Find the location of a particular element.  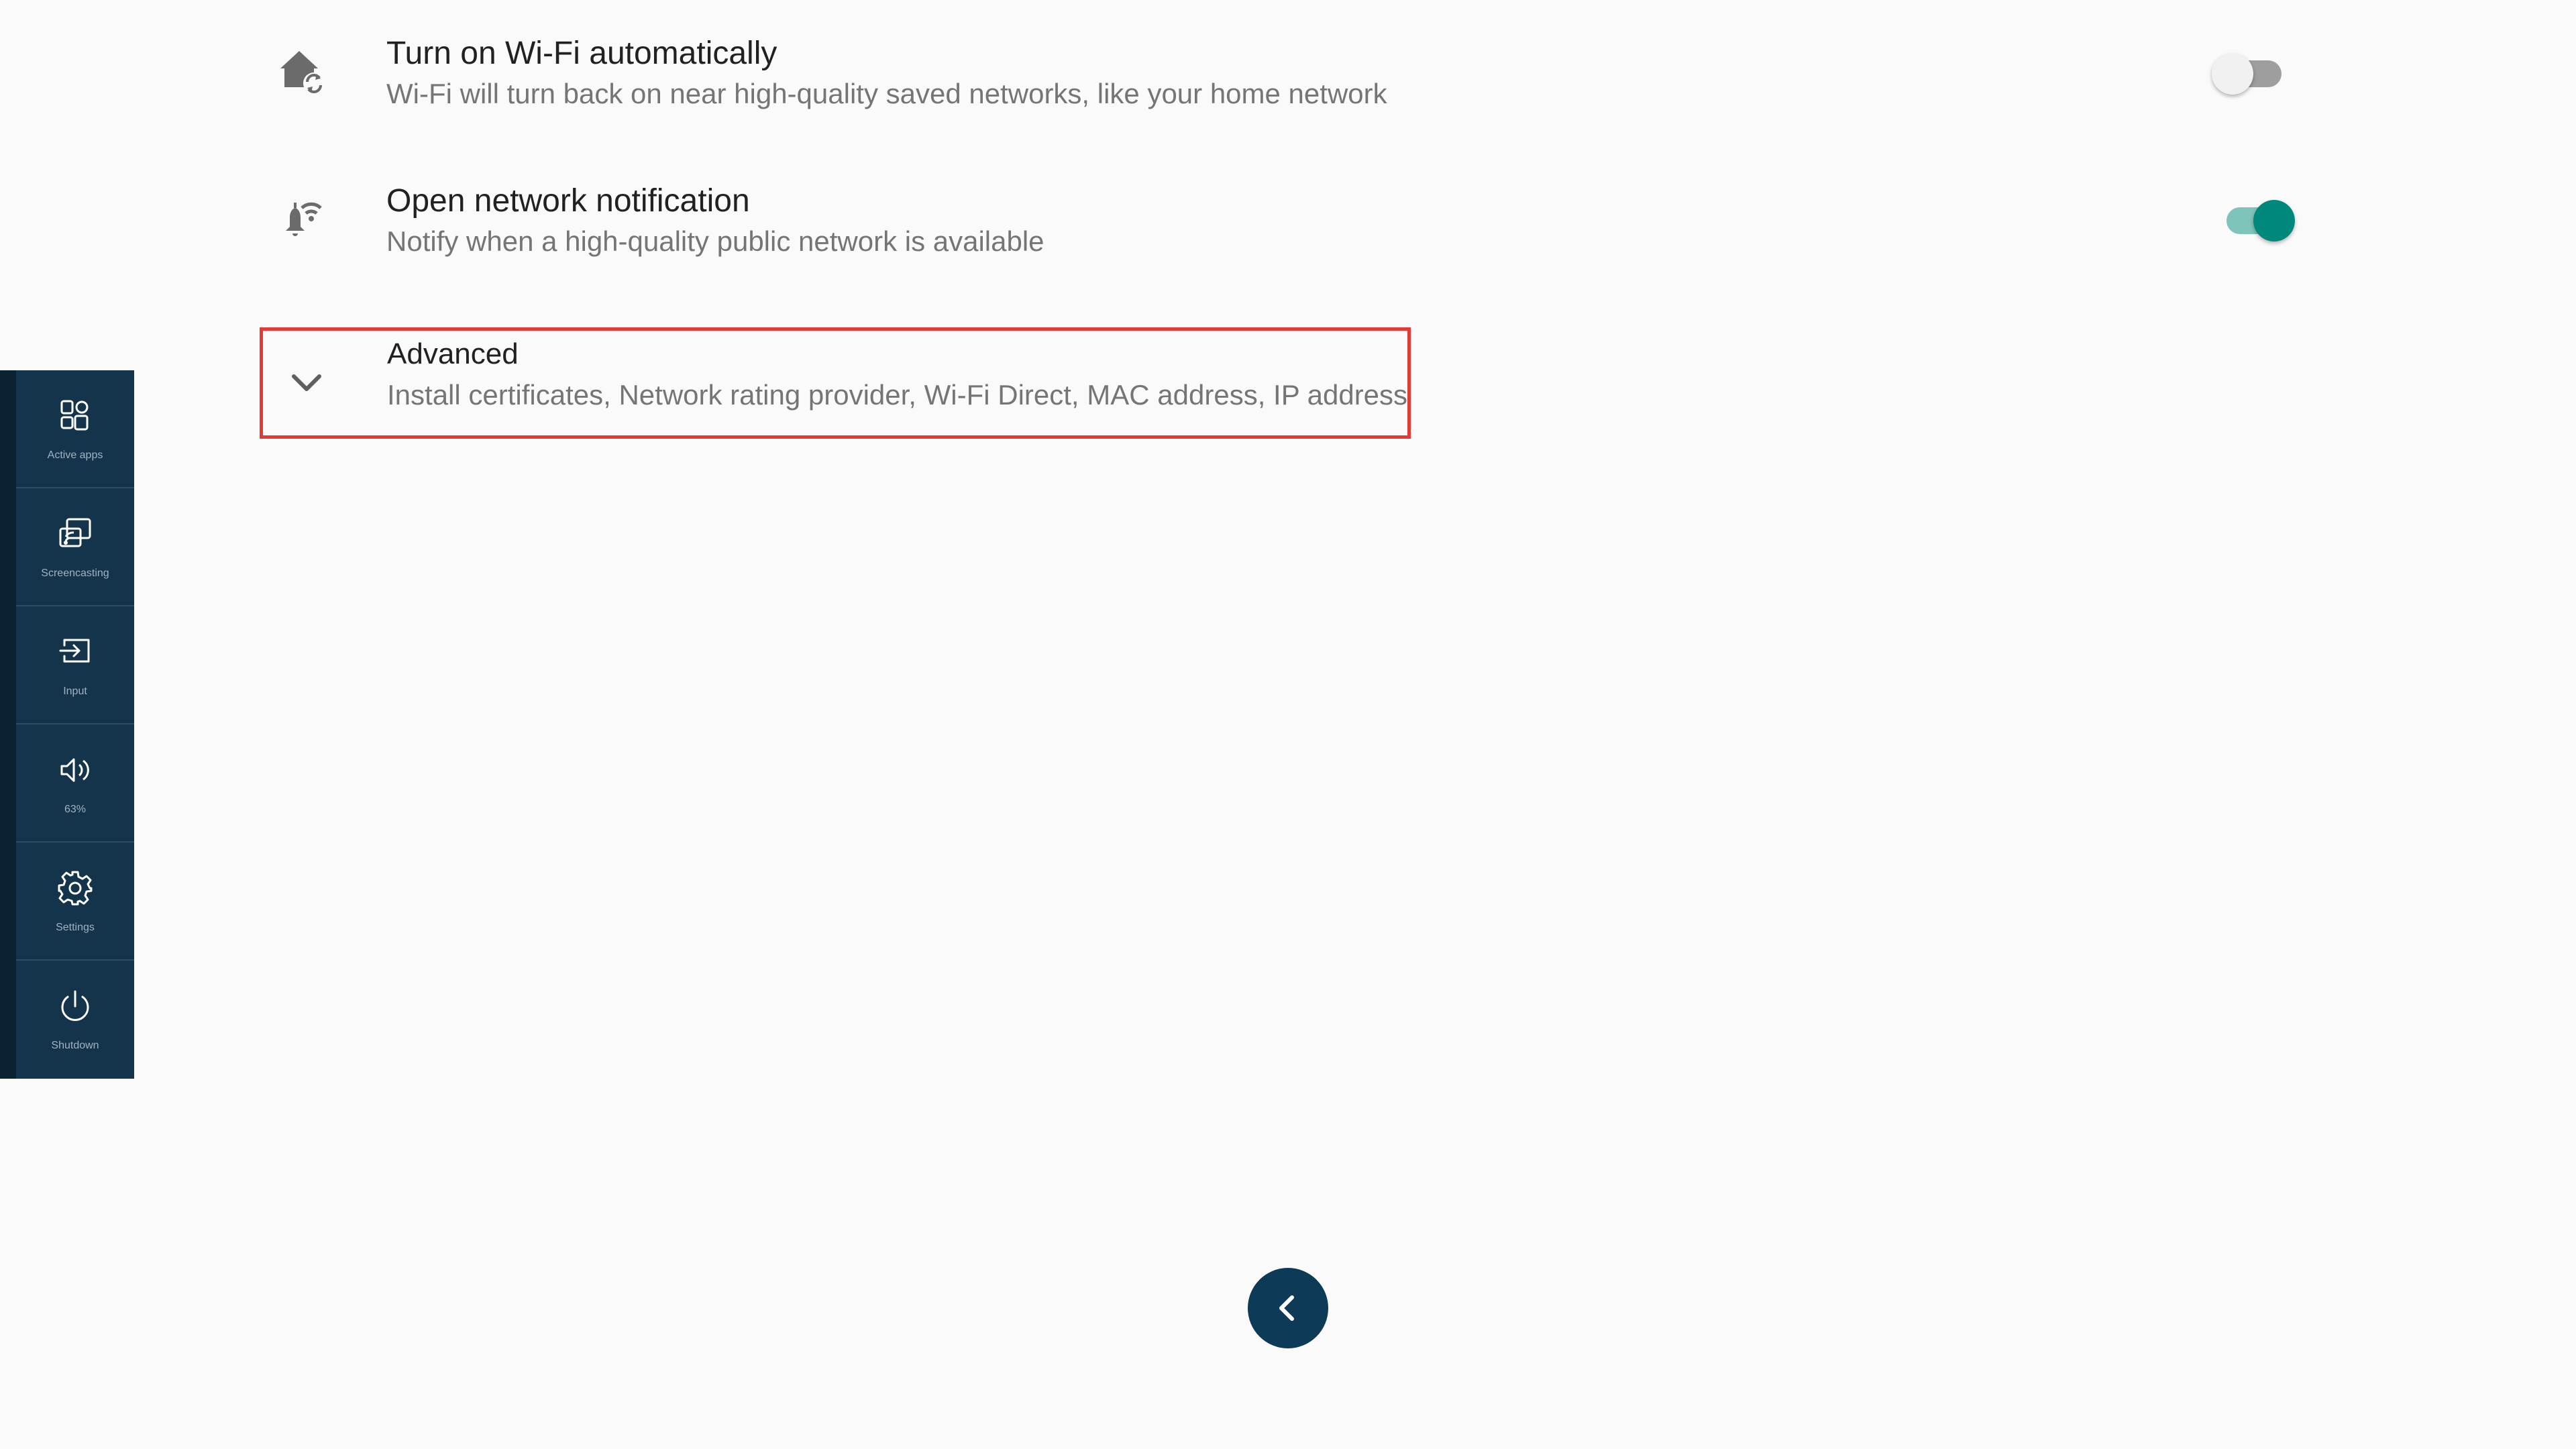

dock-item-label: Input is located at coordinates (75, 691).